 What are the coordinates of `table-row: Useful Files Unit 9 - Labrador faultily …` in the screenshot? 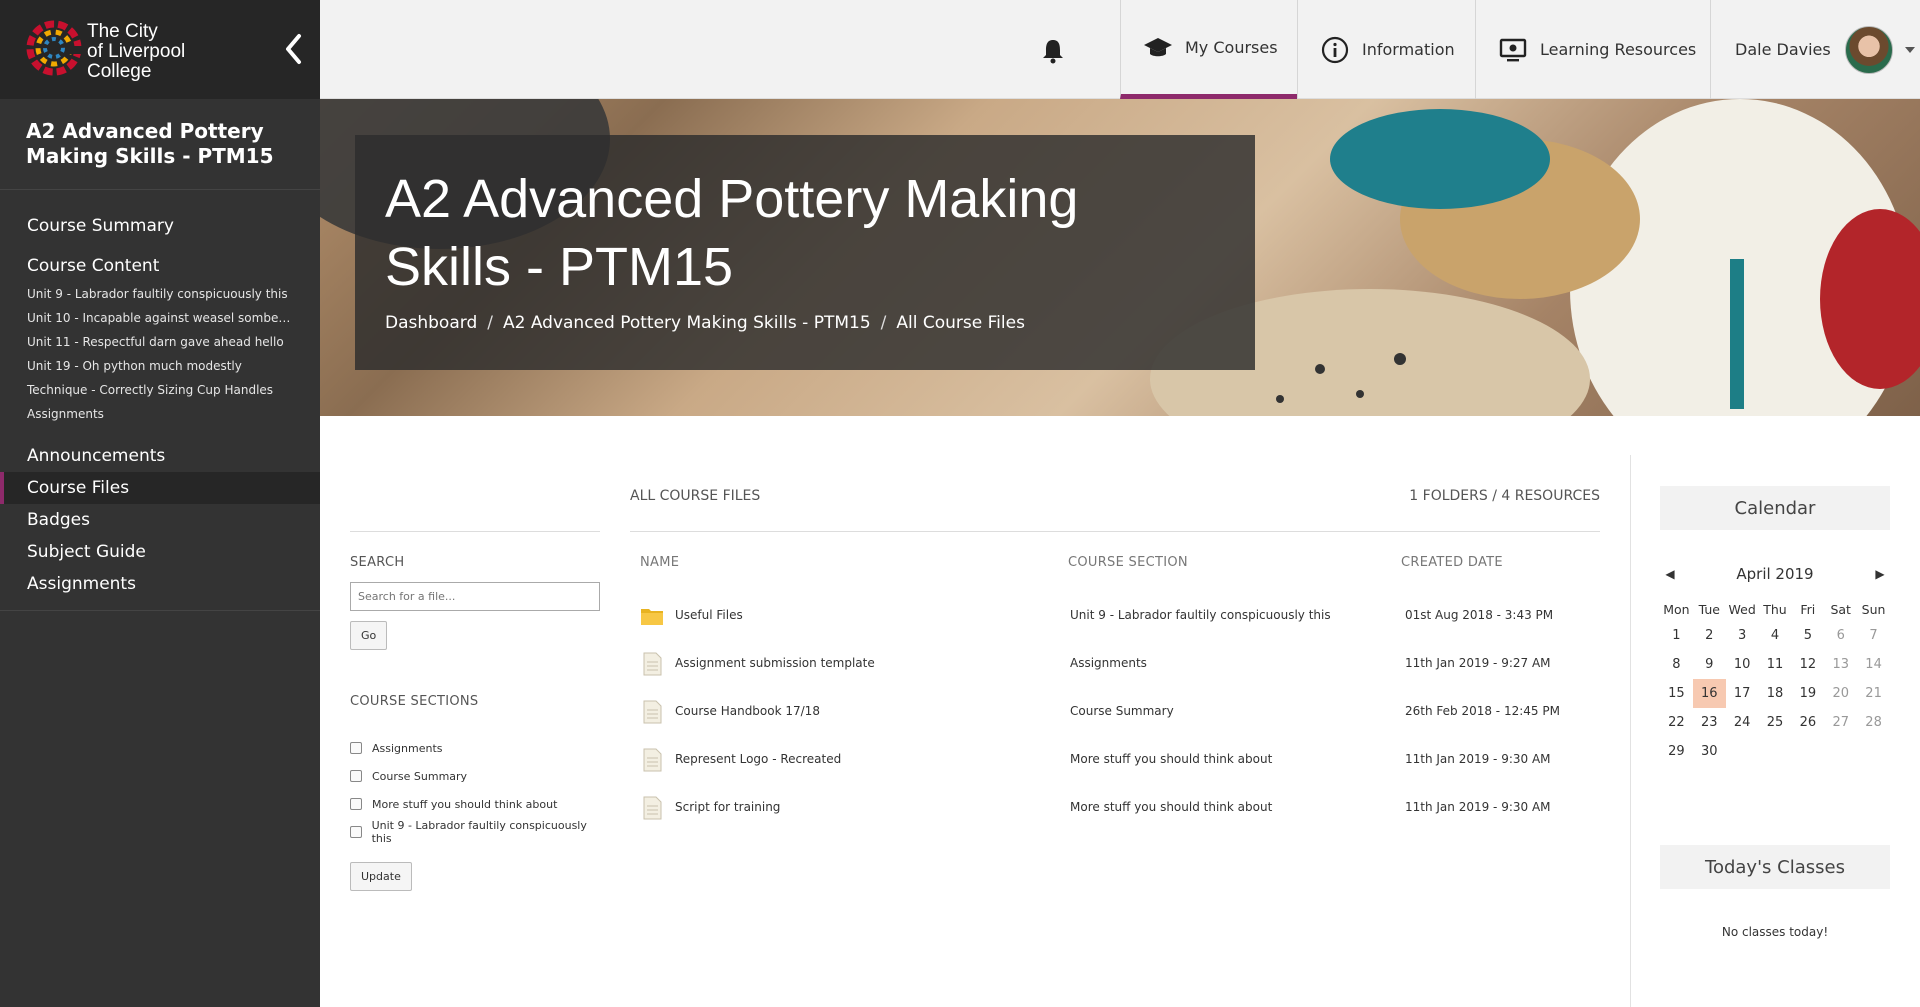 It's located at (1115, 616).